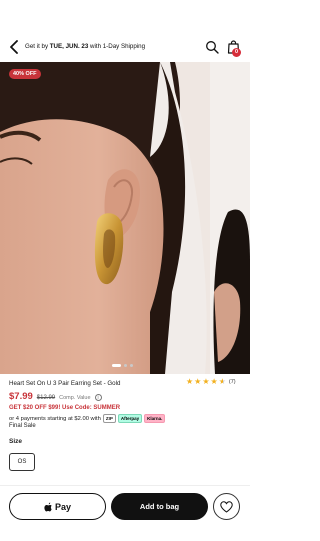  I want to click on add-to-bag-button: Add to bag, so click(159, 506).